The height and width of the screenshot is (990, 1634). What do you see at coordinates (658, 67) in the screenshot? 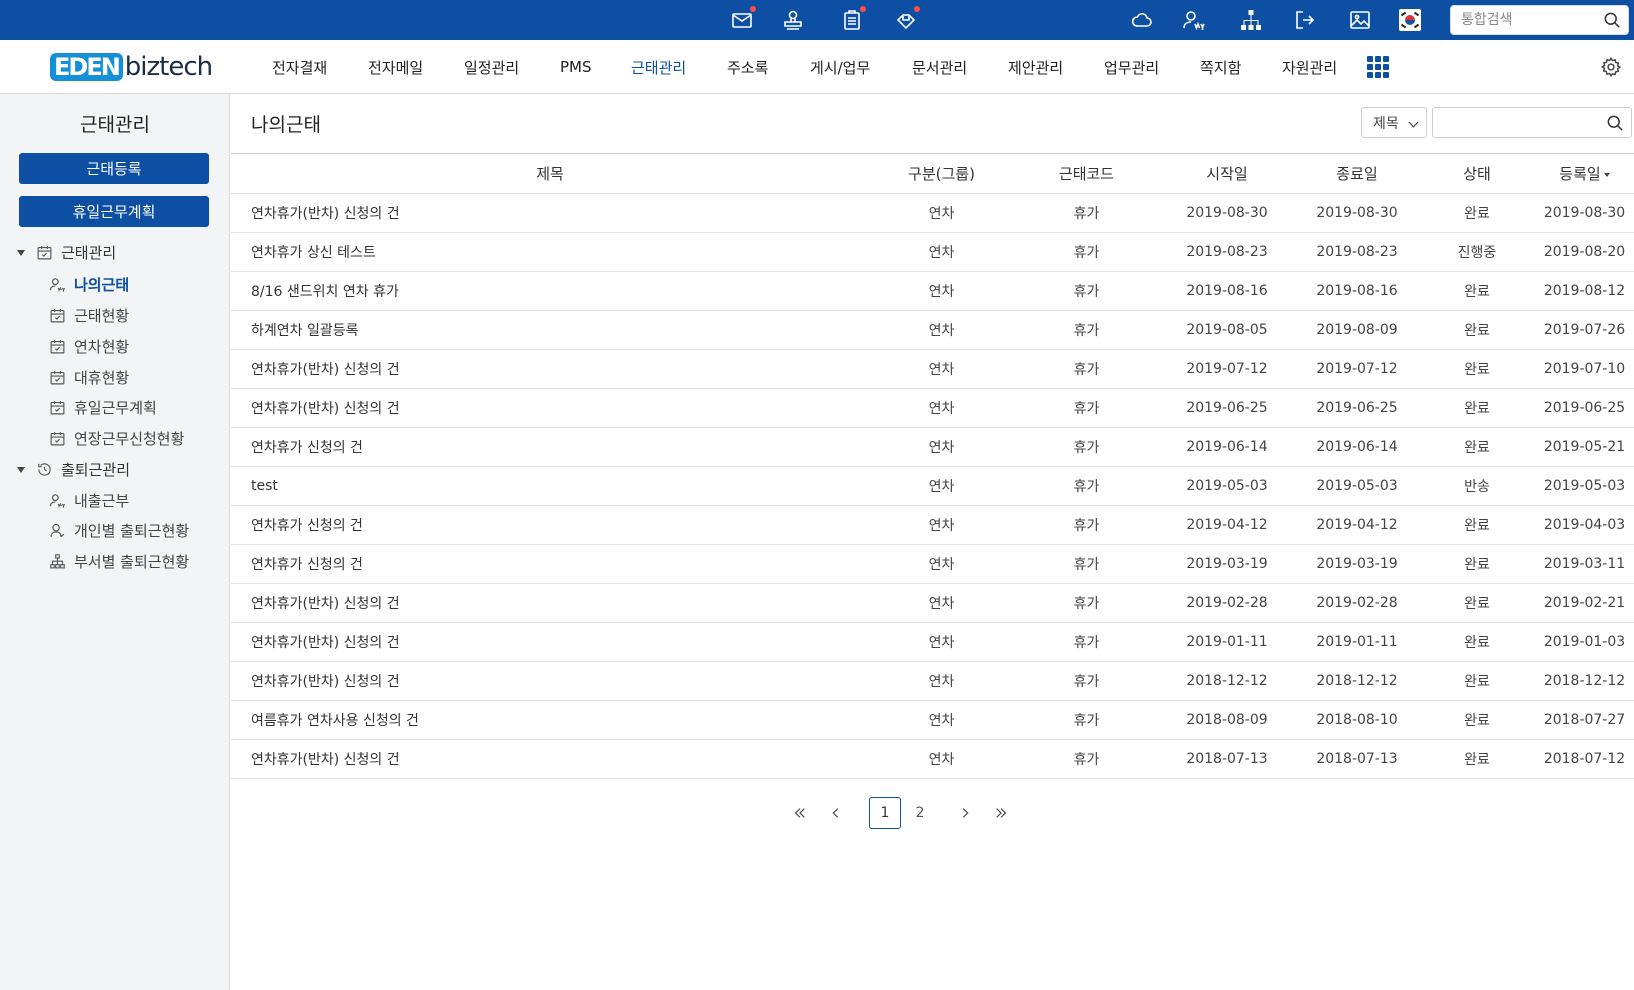
I see `nav-attendance: 근태관리` at bounding box center [658, 67].